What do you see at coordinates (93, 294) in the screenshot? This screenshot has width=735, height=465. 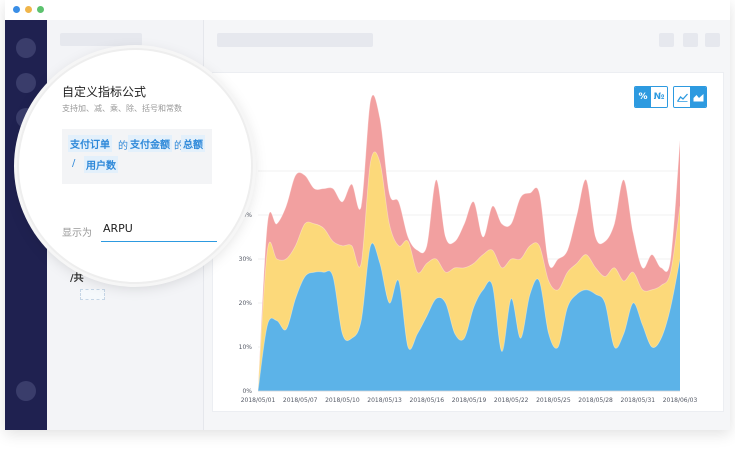 I see `select-button` at bounding box center [93, 294].